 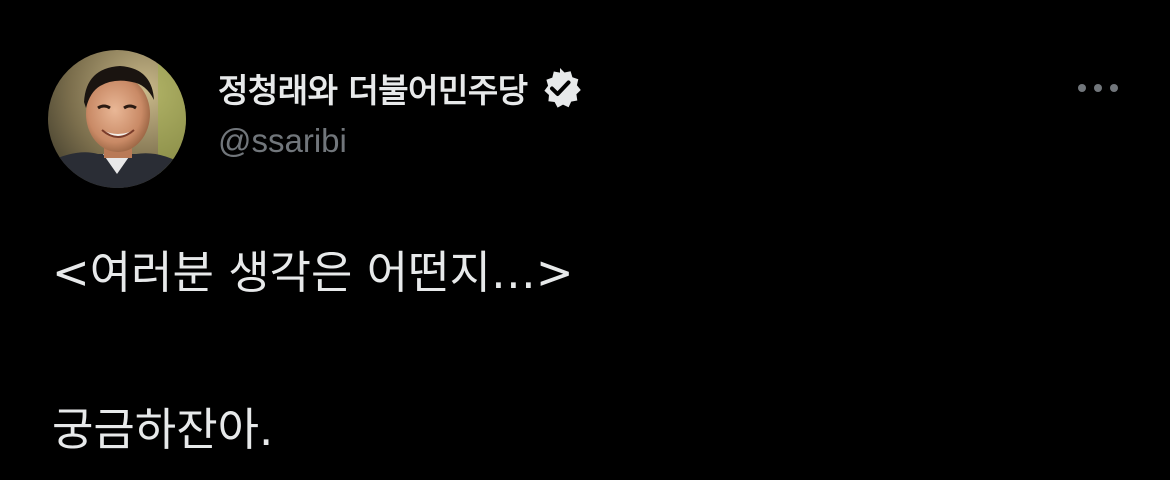 I want to click on avatar-image, so click(x=117, y=119).